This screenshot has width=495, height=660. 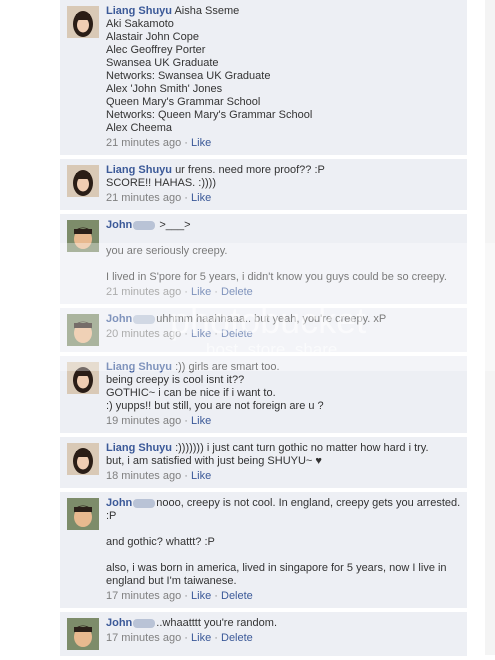 What do you see at coordinates (207, 11) in the screenshot?
I see `comment-text: Aisha Sseme` at bounding box center [207, 11].